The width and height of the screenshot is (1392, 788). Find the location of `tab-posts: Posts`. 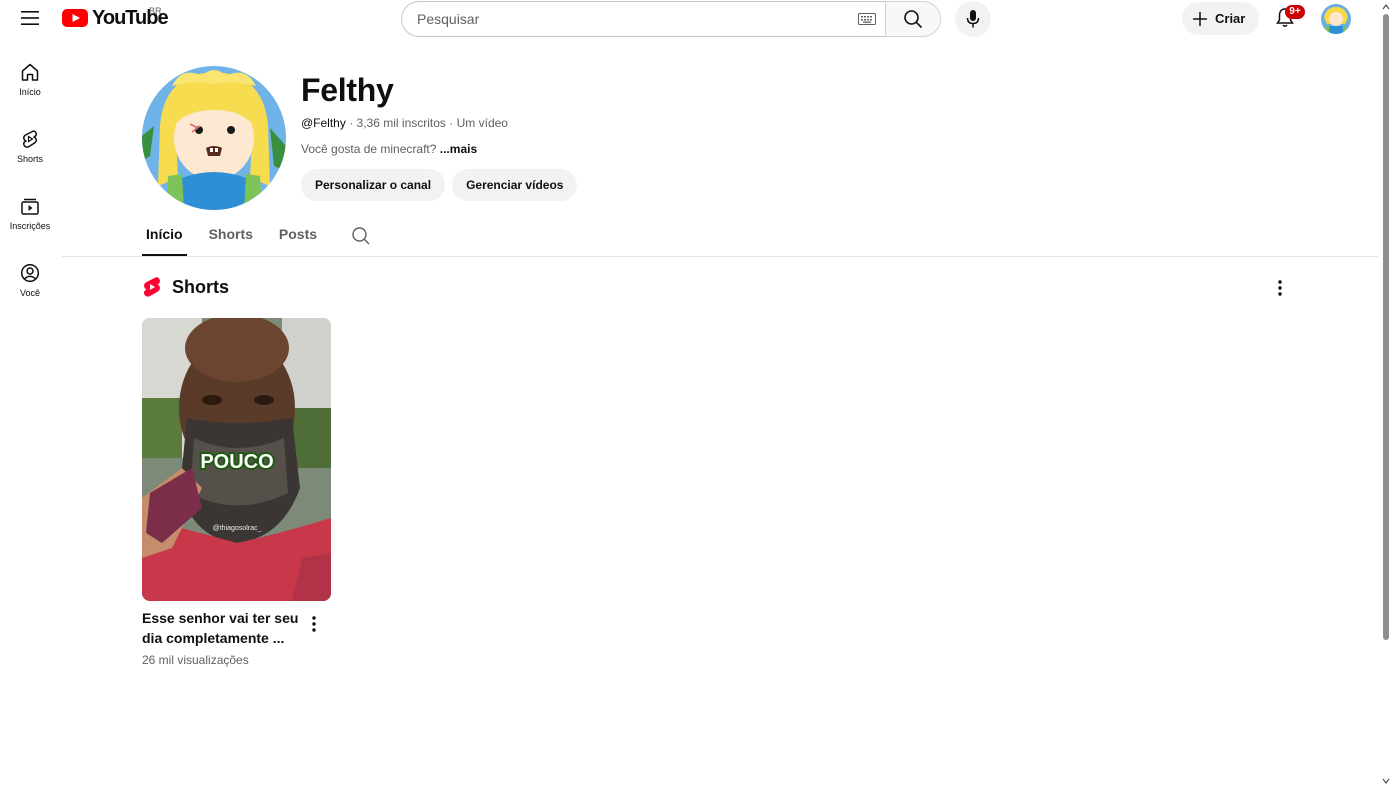

tab-posts: Posts is located at coordinates (298, 239).